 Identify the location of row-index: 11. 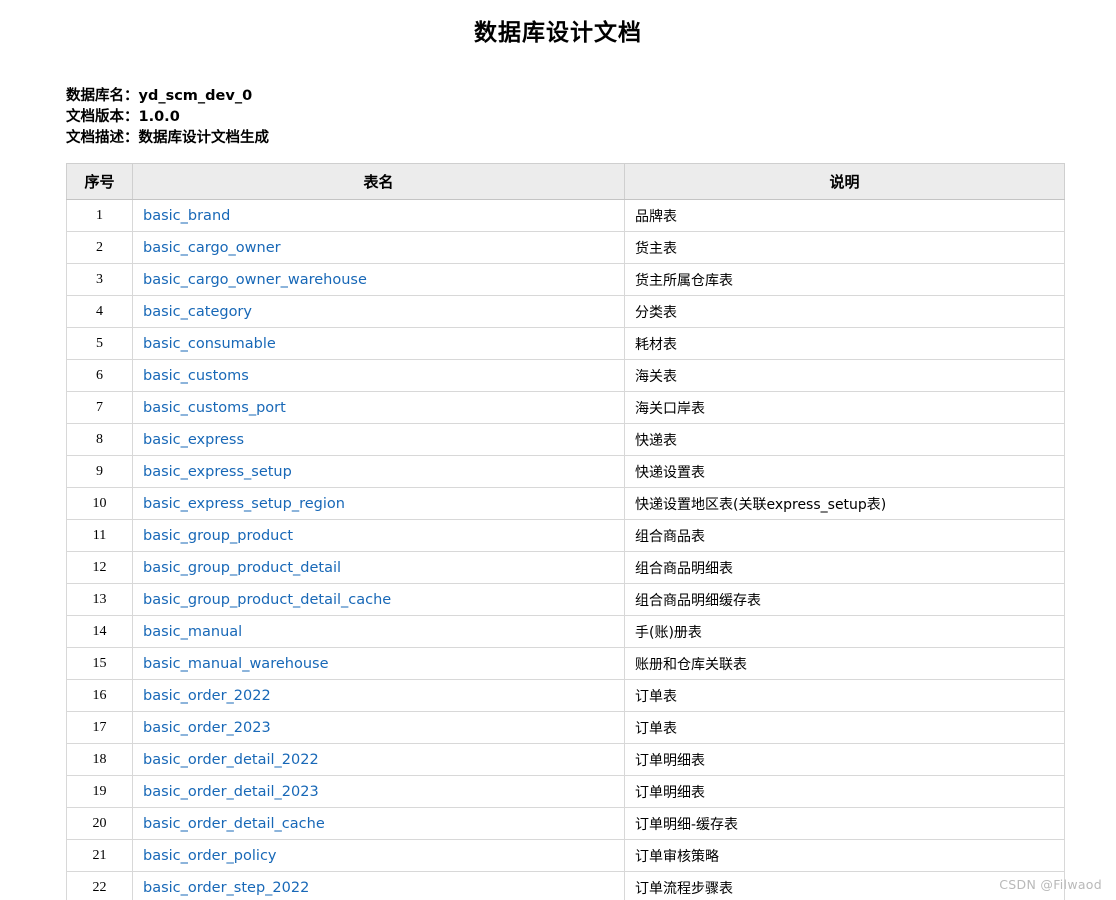
(99, 535).